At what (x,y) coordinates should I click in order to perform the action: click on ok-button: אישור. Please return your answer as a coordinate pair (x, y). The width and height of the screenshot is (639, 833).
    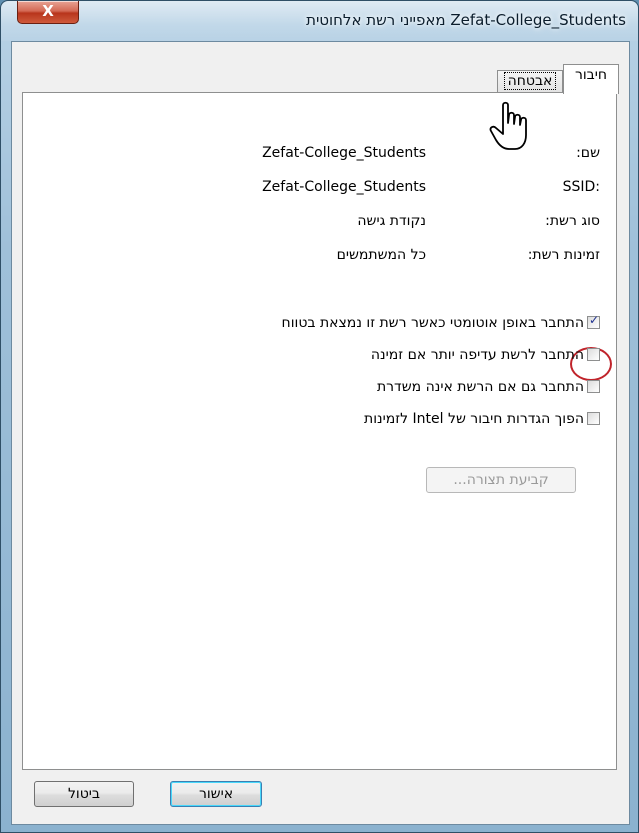
    Looking at the image, I should click on (216, 794).